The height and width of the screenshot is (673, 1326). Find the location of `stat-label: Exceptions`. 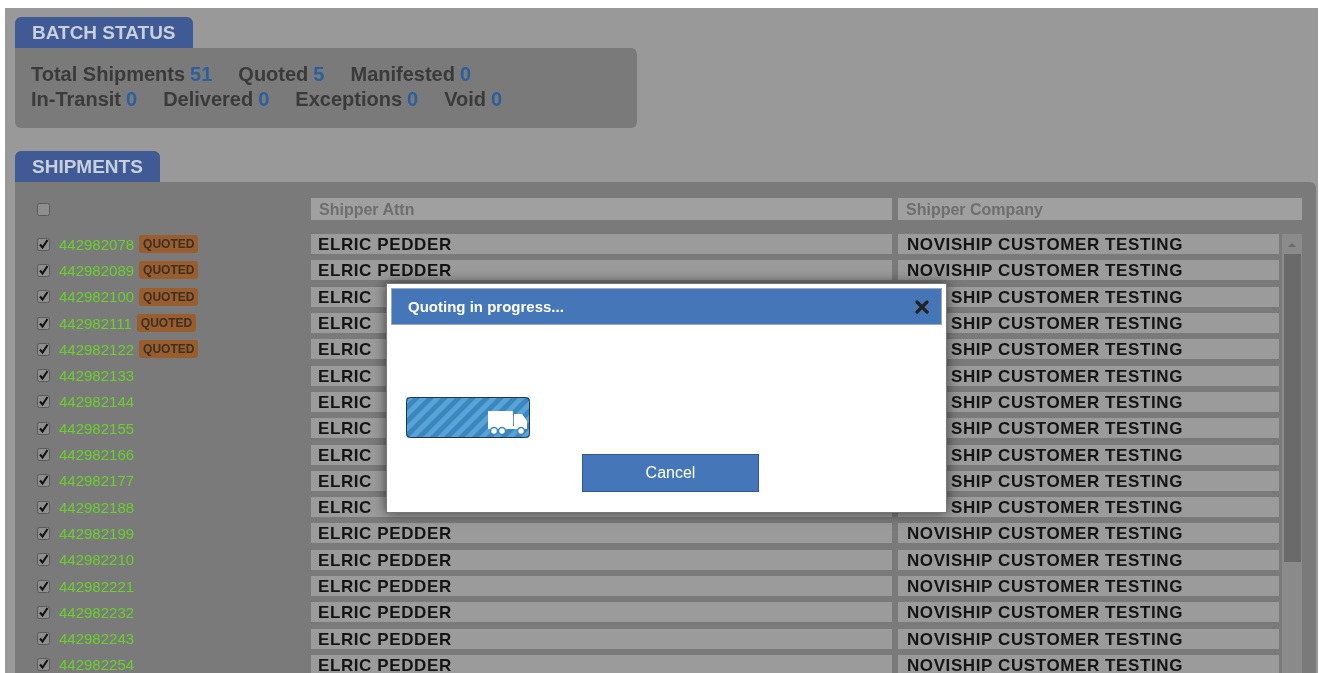

stat-label: Exceptions is located at coordinates (349, 99).